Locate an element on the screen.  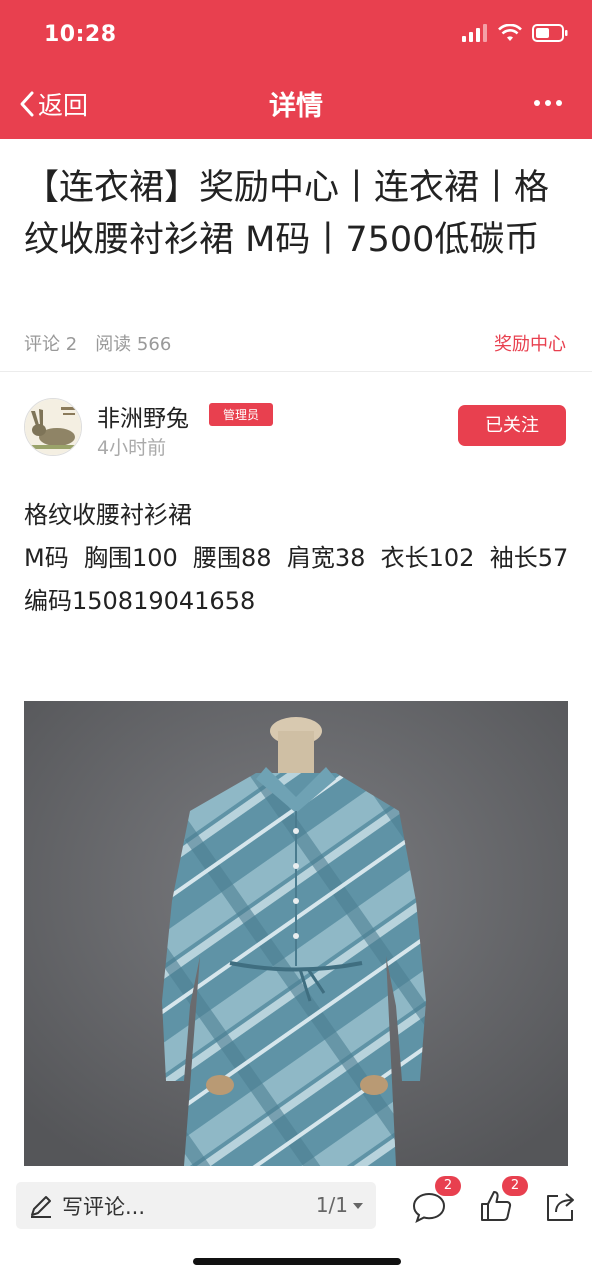
caret-down-icon is located at coordinates (358, 1205).